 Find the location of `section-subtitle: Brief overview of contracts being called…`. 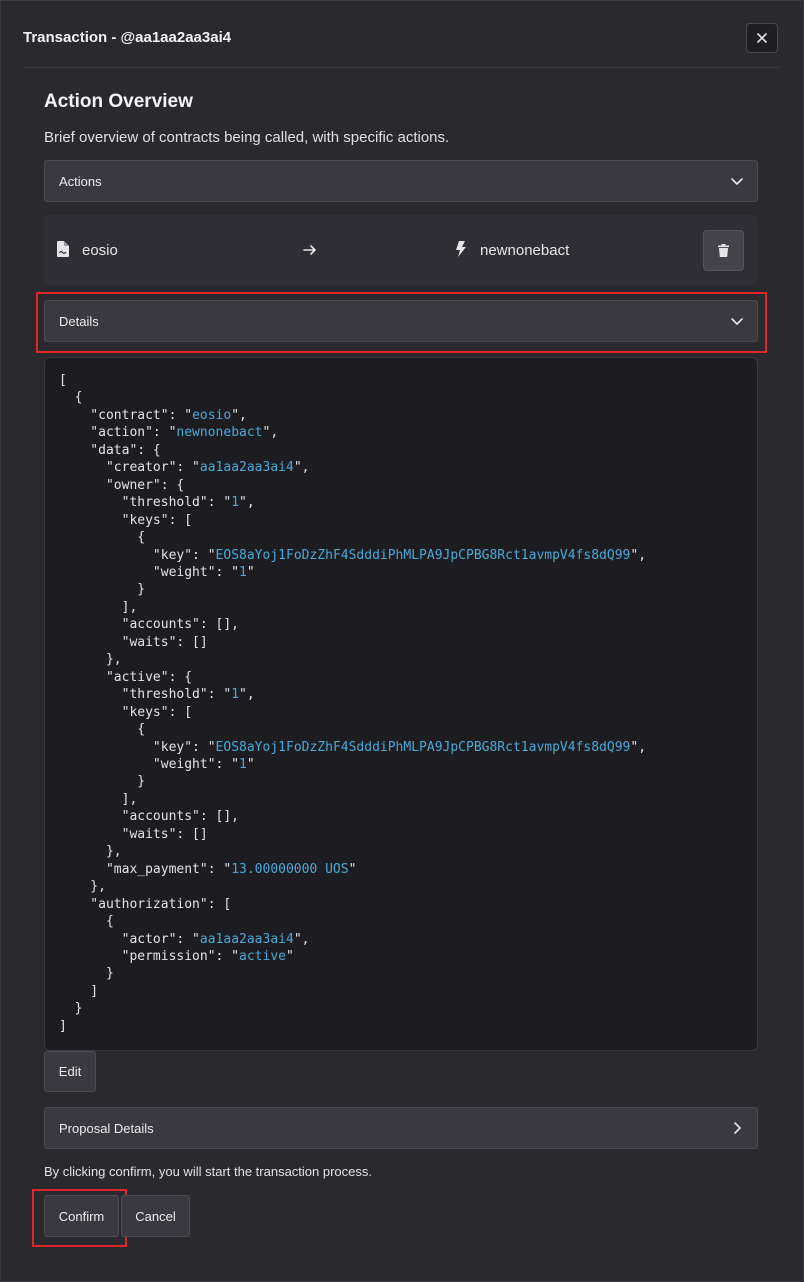

section-subtitle: Brief overview of contracts being called… is located at coordinates (247, 137).